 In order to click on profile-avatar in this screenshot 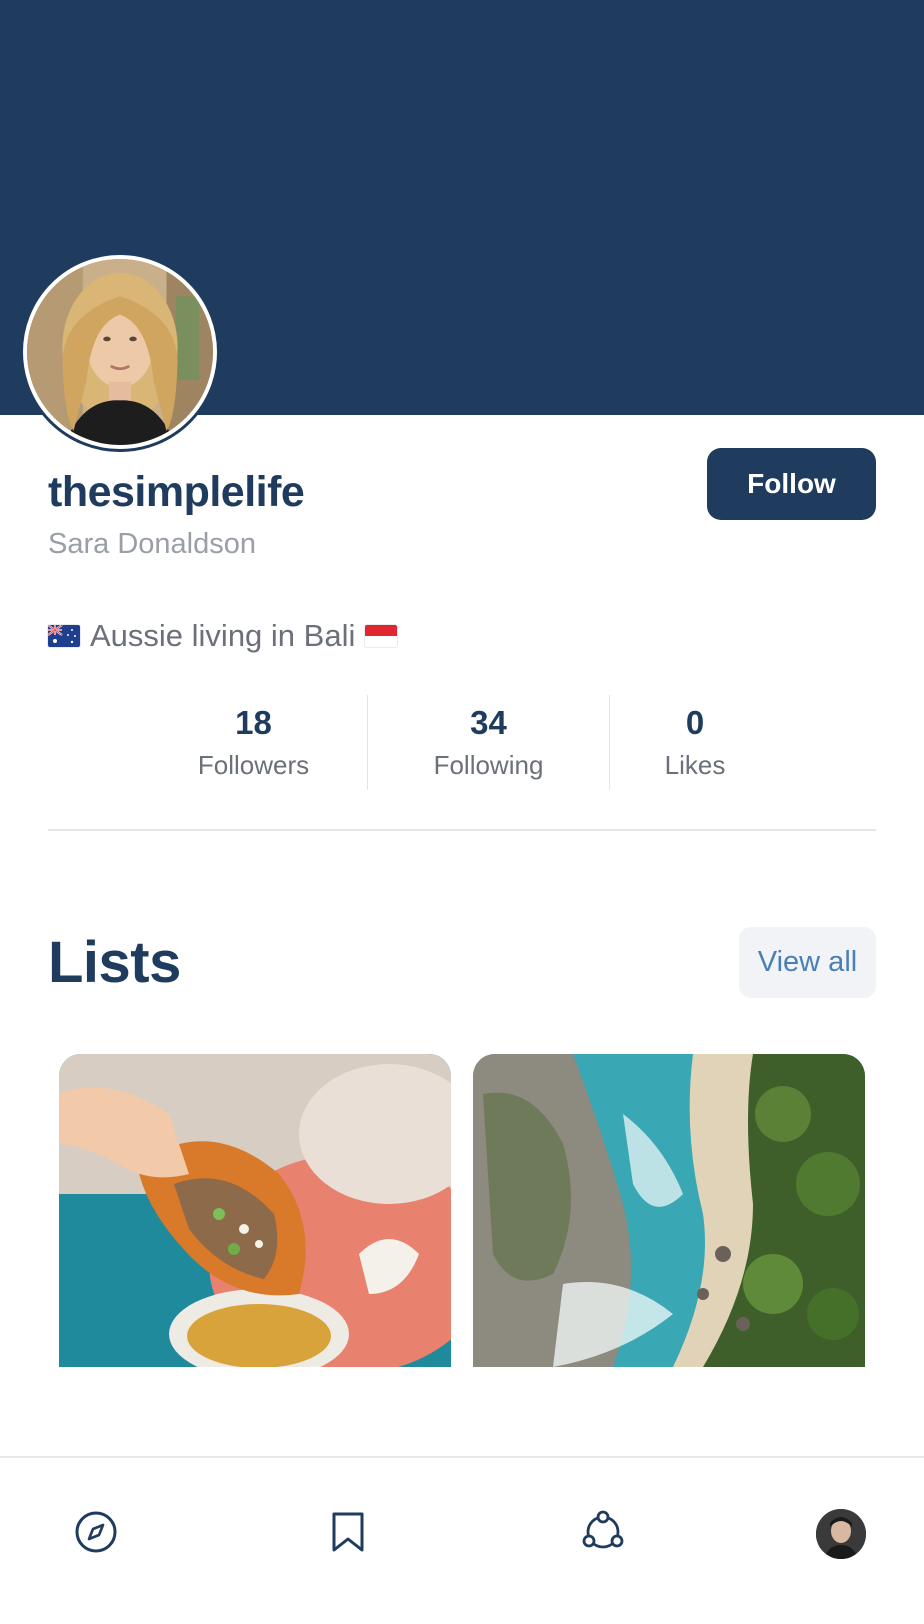, I will do `click(120, 352)`.